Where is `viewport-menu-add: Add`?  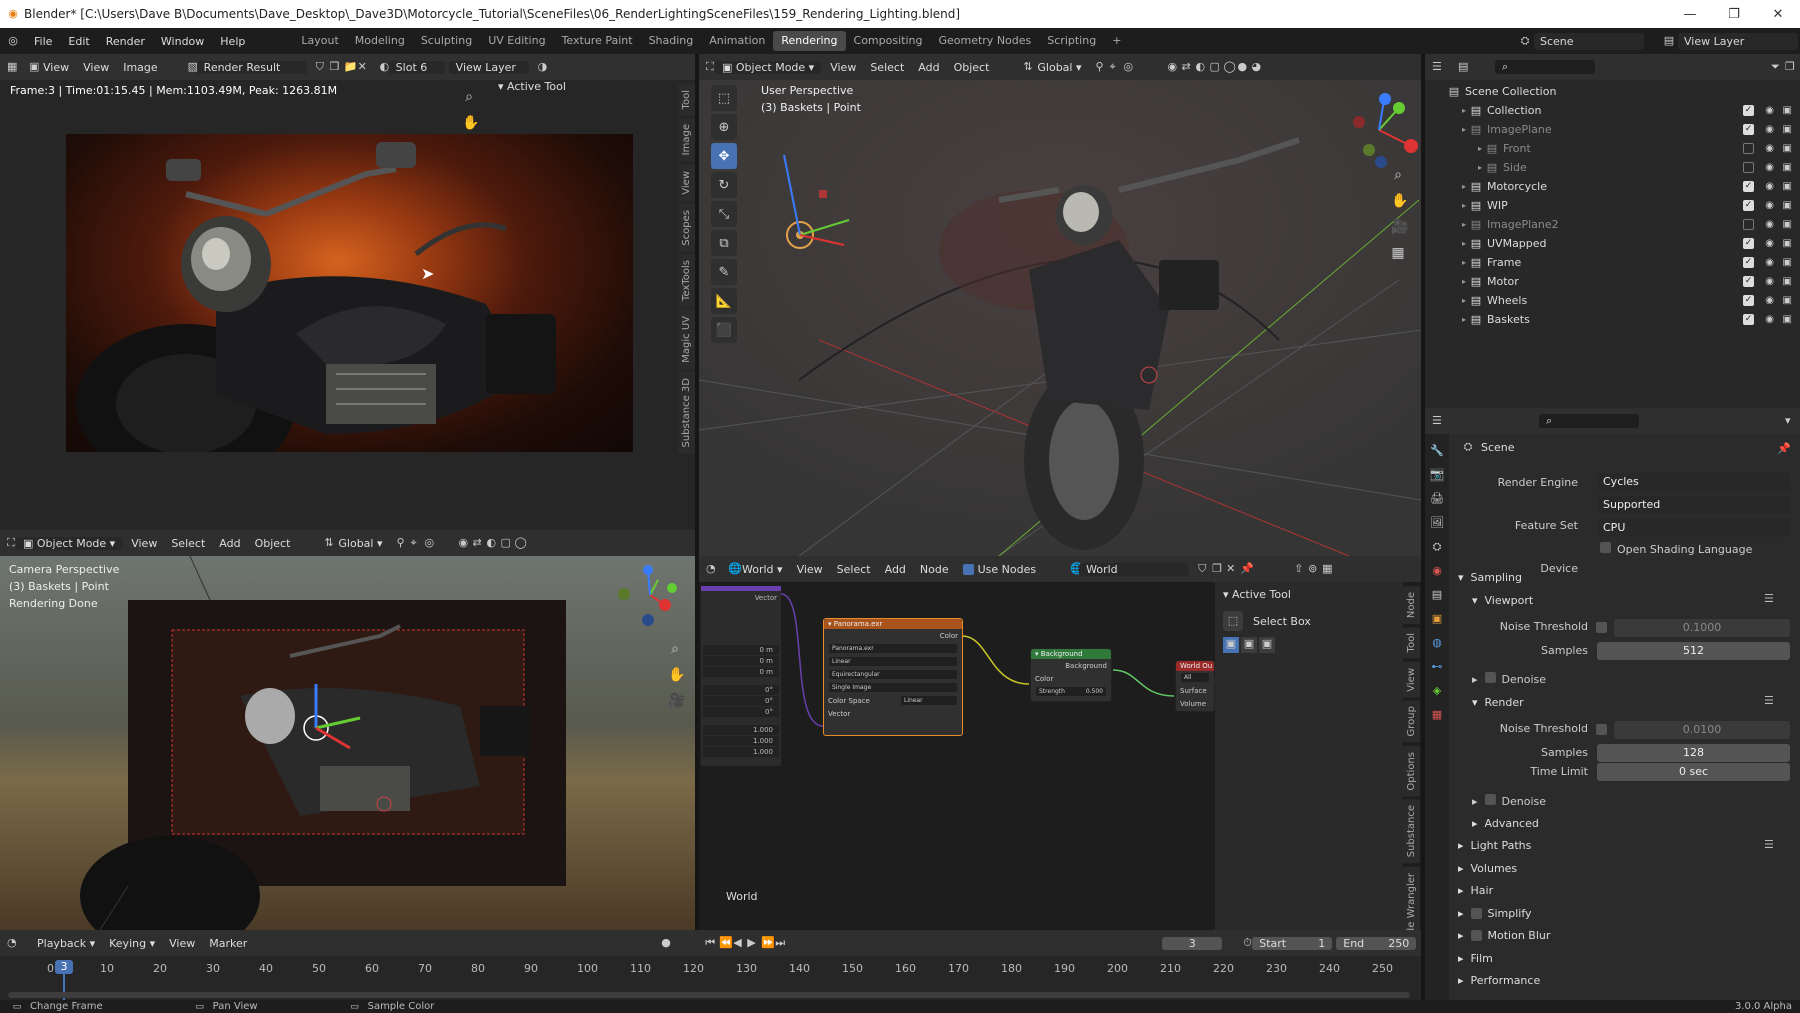 viewport-menu-add: Add is located at coordinates (928, 67).